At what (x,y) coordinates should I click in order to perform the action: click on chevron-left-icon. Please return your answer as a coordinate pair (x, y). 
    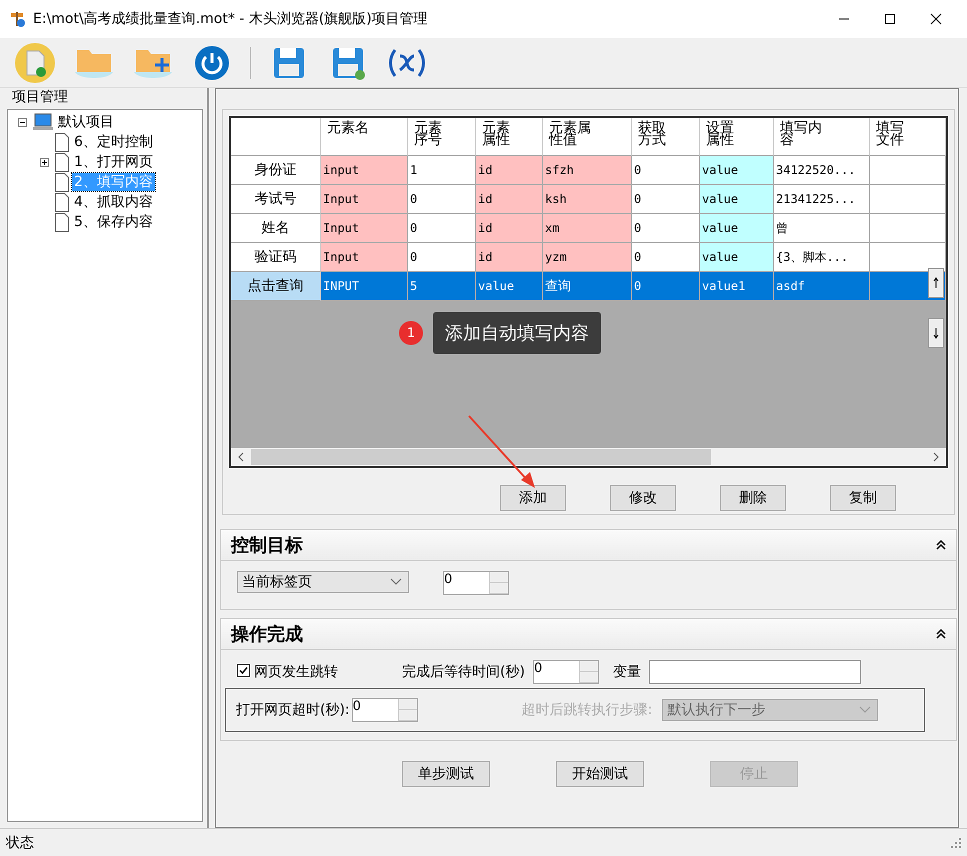
    Looking at the image, I should click on (241, 457).